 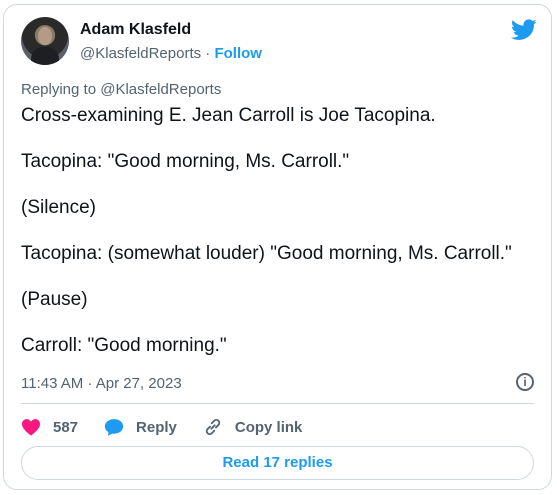 I want to click on twitter-bird-icon, so click(x=524, y=30).